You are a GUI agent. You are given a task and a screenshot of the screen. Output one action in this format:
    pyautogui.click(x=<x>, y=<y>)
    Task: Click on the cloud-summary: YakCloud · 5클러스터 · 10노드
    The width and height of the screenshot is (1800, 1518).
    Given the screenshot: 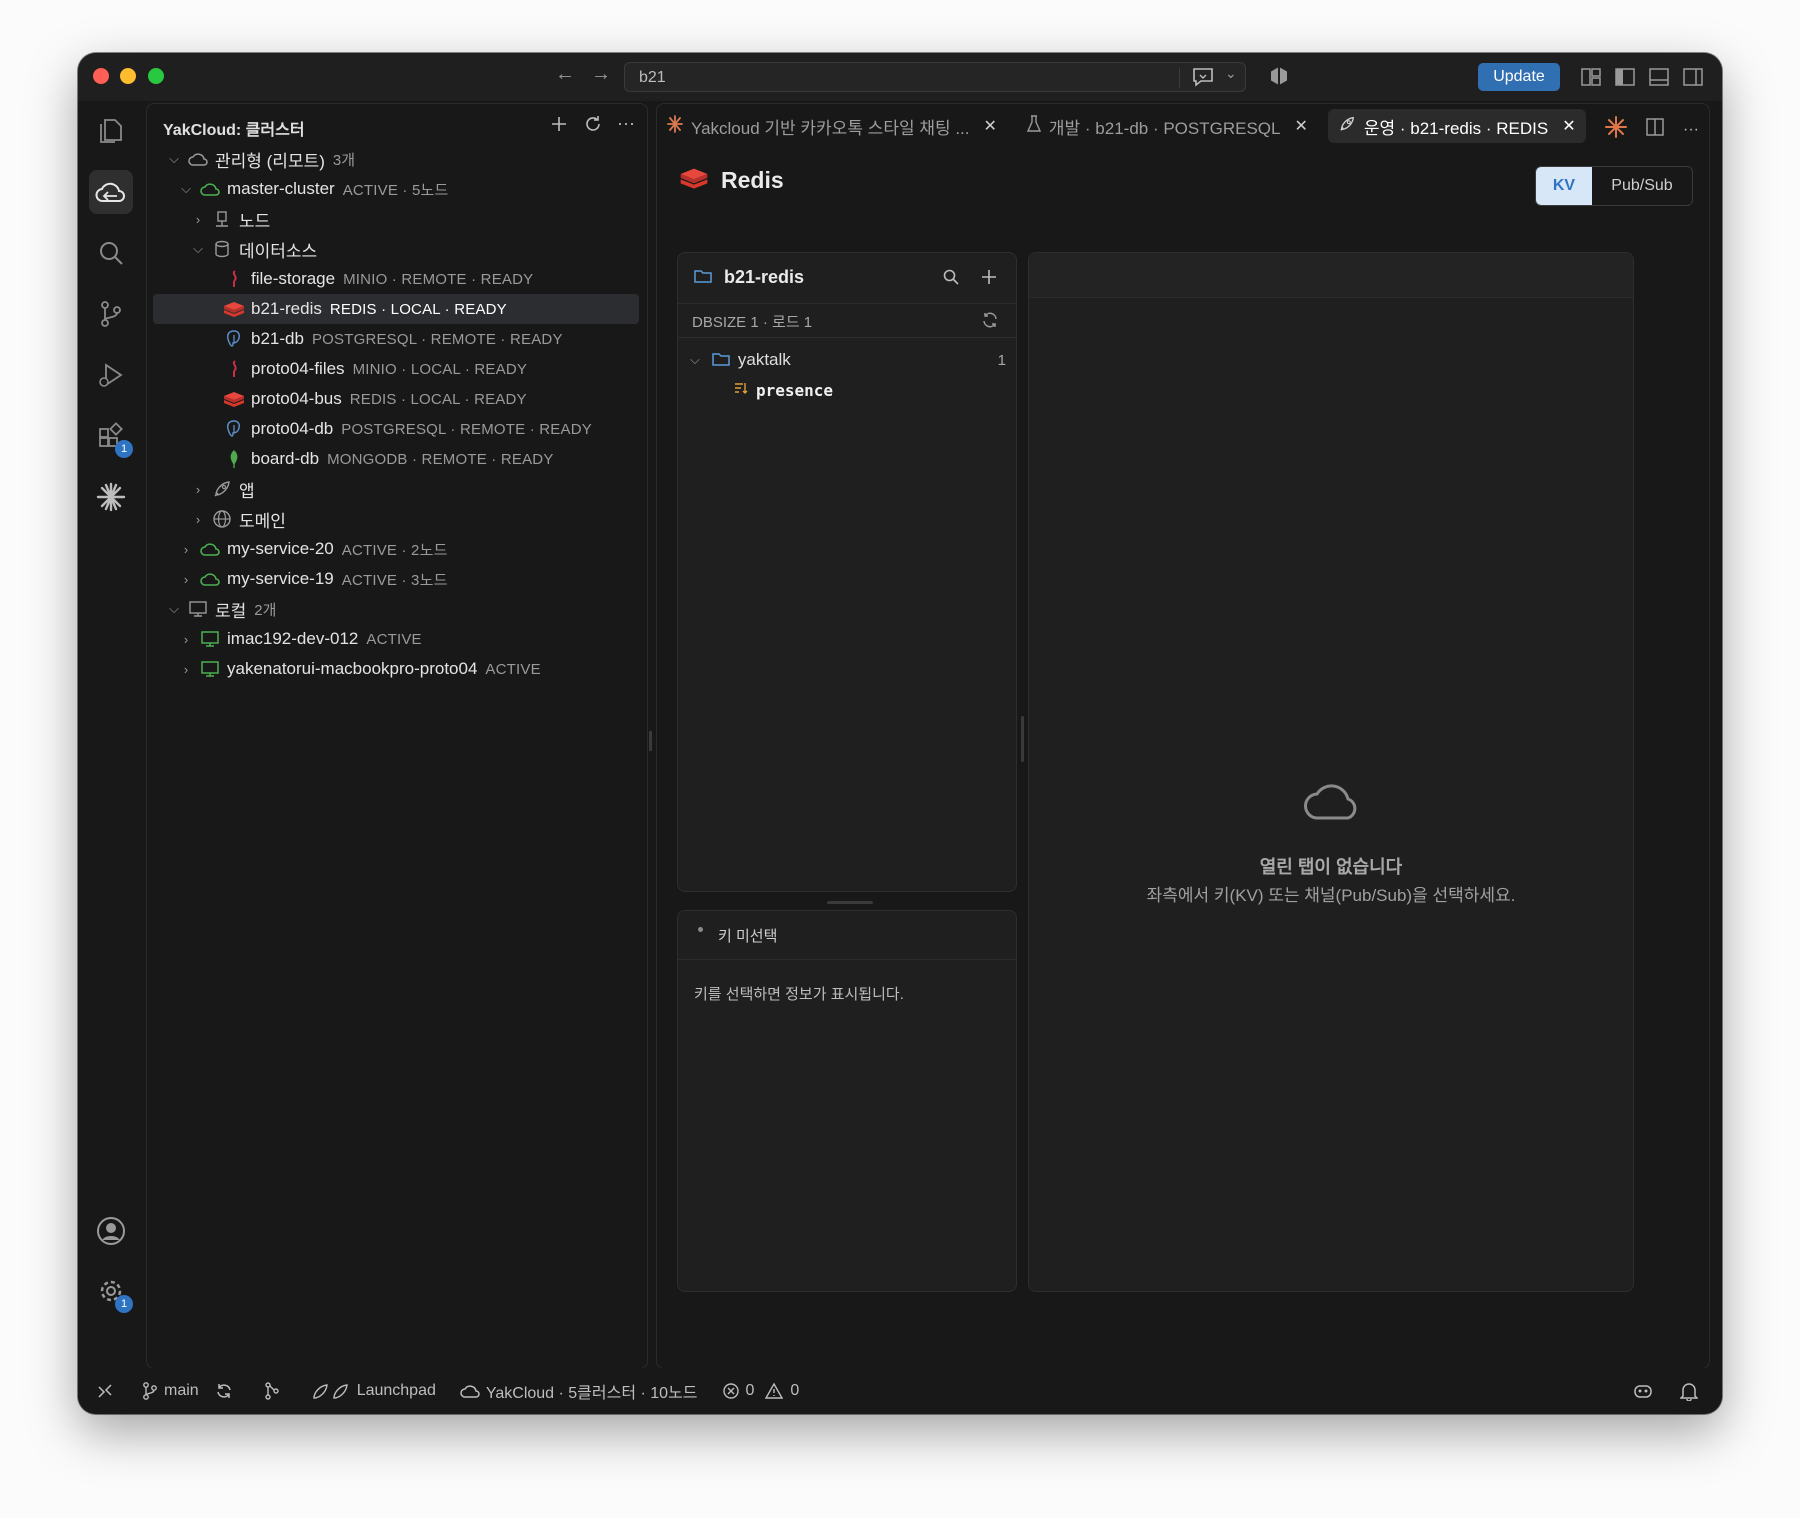 What is the action you would take?
    pyautogui.click(x=591, y=1393)
    